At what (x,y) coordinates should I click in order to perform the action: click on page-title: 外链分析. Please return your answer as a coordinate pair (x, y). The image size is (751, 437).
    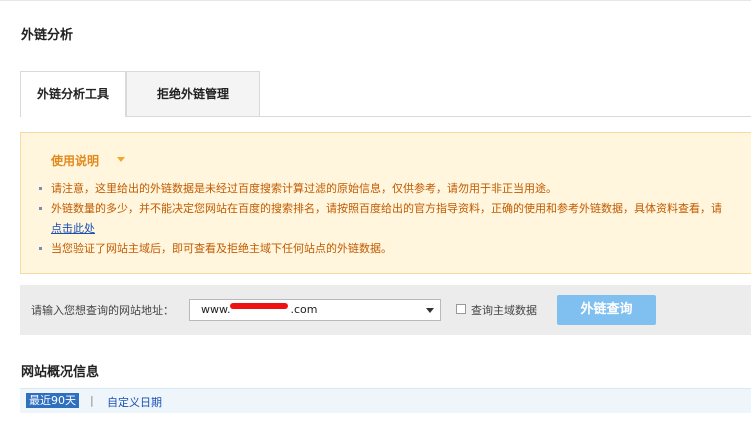
    Looking at the image, I should click on (47, 35).